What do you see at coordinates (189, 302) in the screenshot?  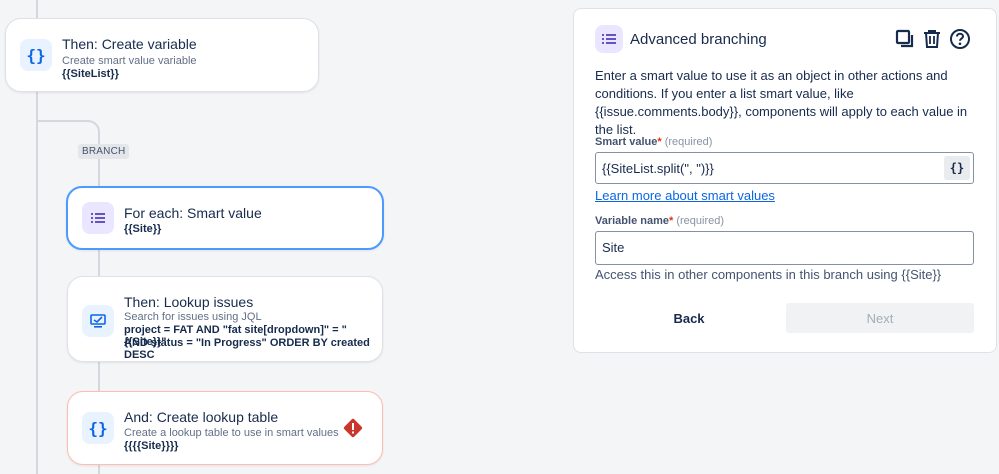 I see `card-title: Then: Lookup issues` at bounding box center [189, 302].